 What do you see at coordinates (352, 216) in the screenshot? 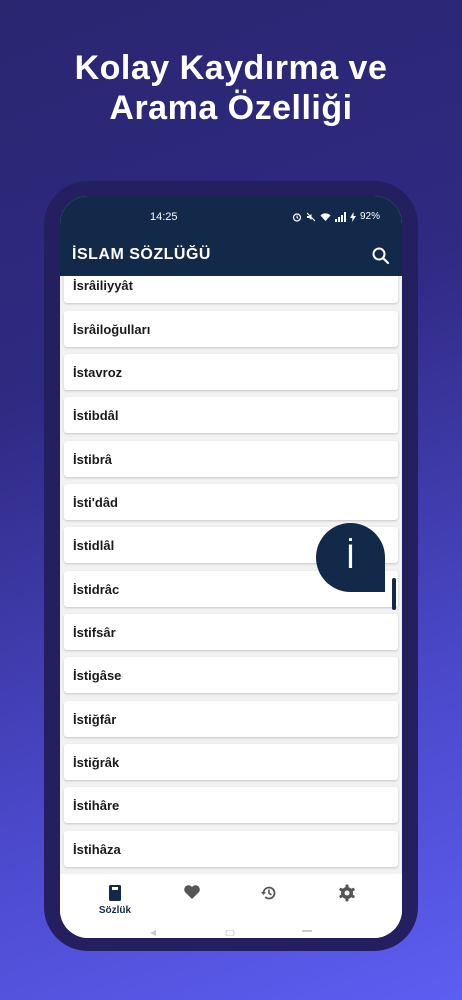
I see `charging-icon` at bounding box center [352, 216].